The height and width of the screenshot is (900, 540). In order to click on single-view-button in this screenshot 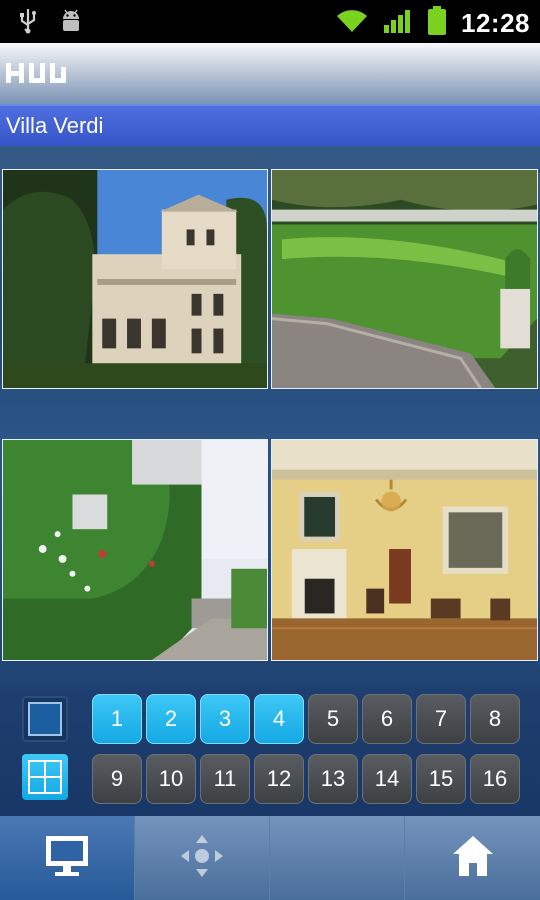, I will do `click(45, 719)`.